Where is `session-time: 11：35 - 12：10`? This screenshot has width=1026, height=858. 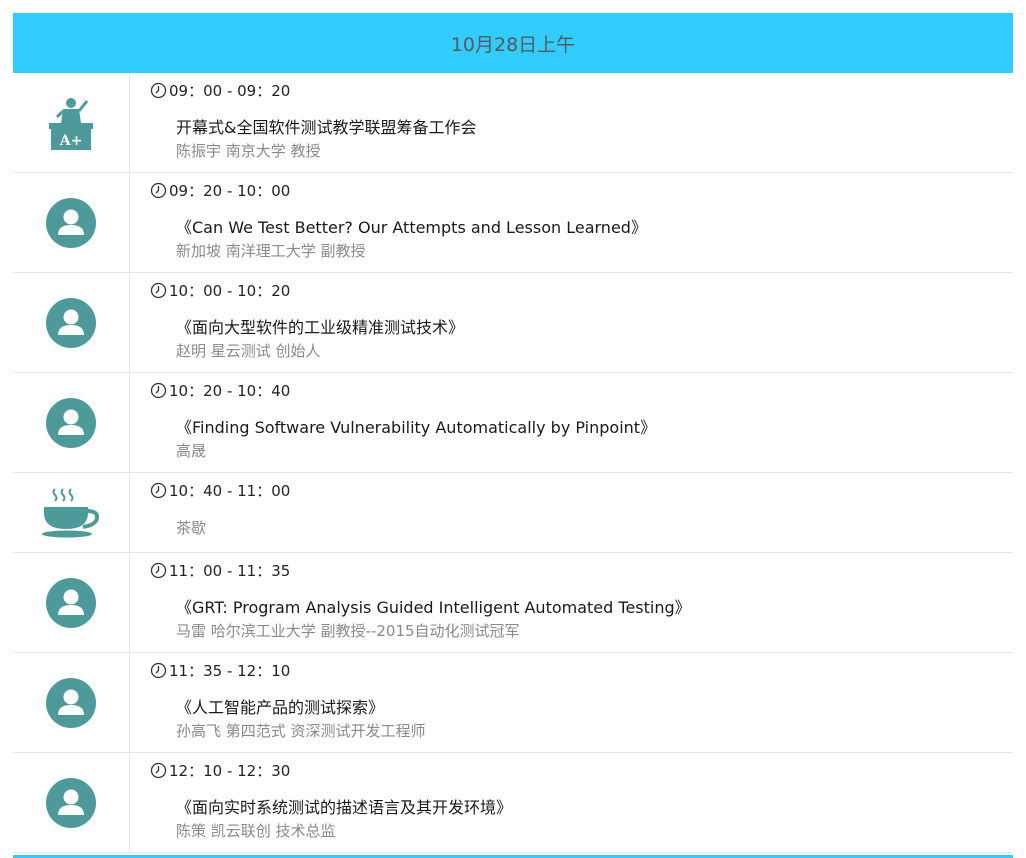
session-time: 11：35 - 12：10 is located at coordinates (220, 670).